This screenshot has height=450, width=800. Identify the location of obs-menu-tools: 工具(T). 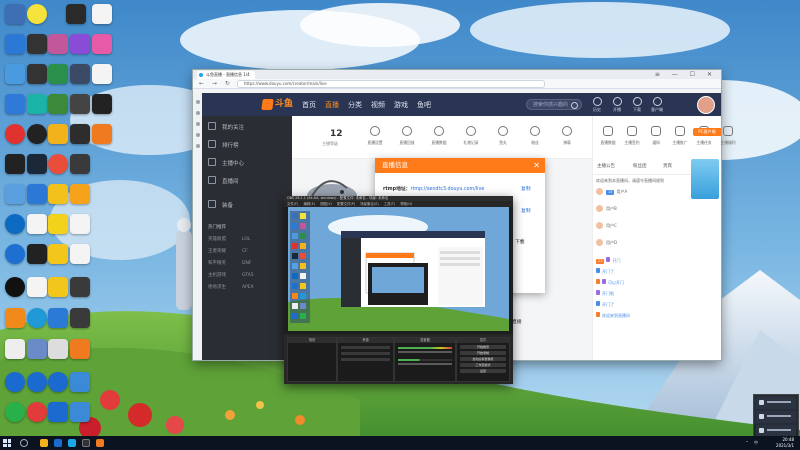
(390, 204).